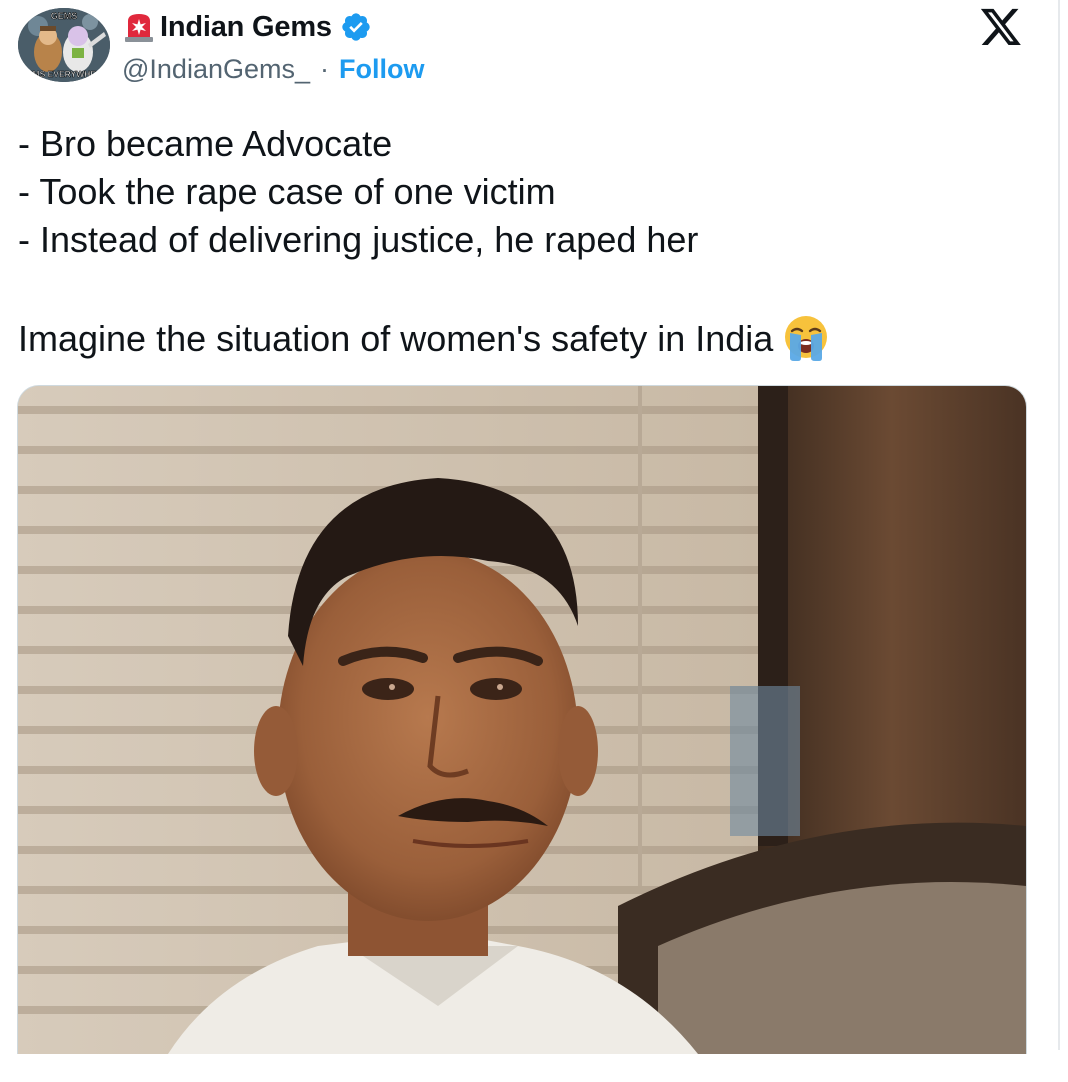  What do you see at coordinates (356, 27) in the screenshot?
I see `verified-badge-icon` at bounding box center [356, 27].